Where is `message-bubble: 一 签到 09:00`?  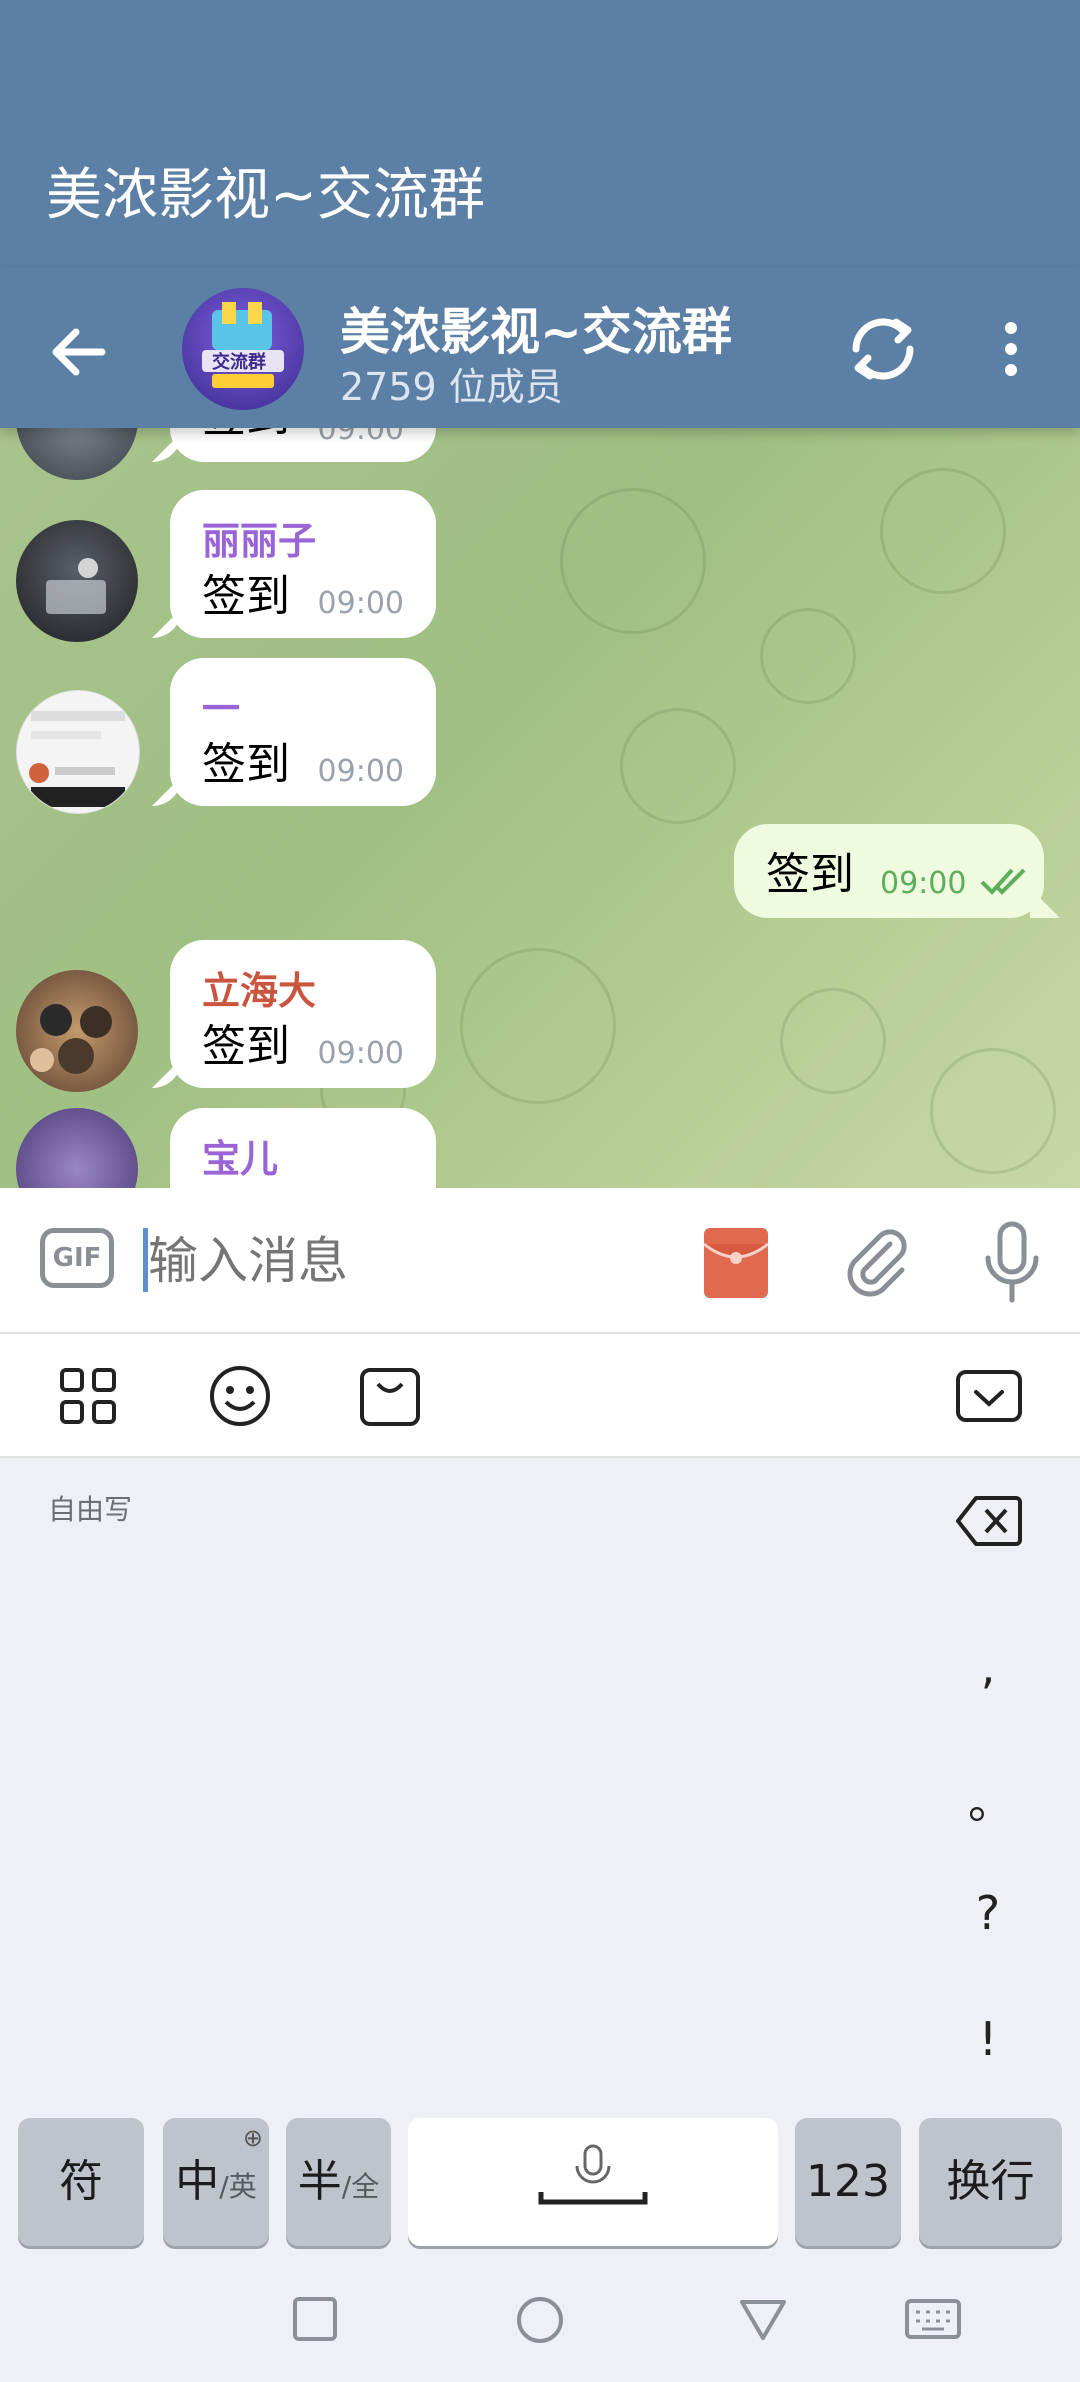 message-bubble: 一 签到 09:00 is located at coordinates (303, 732).